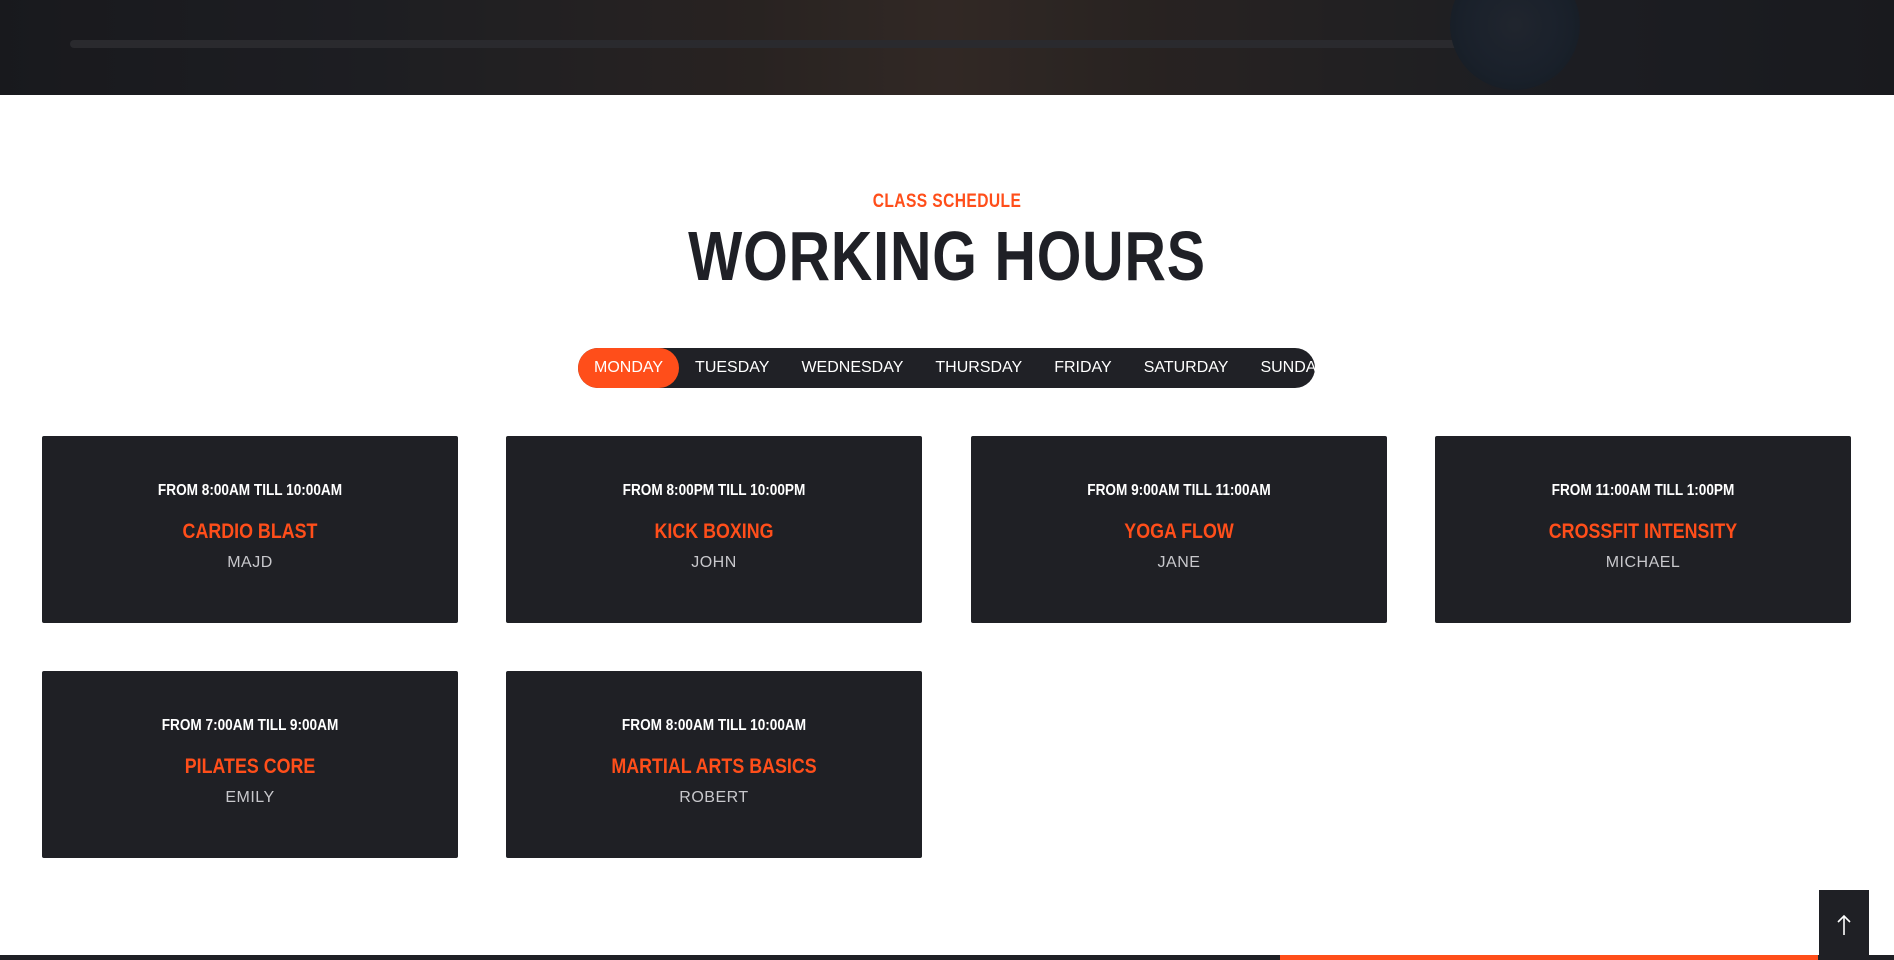 The image size is (1894, 960). Describe the element at coordinates (714, 490) in the screenshot. I see `class-time: FROM 8:00PM TILL 10:00PM` at that location.